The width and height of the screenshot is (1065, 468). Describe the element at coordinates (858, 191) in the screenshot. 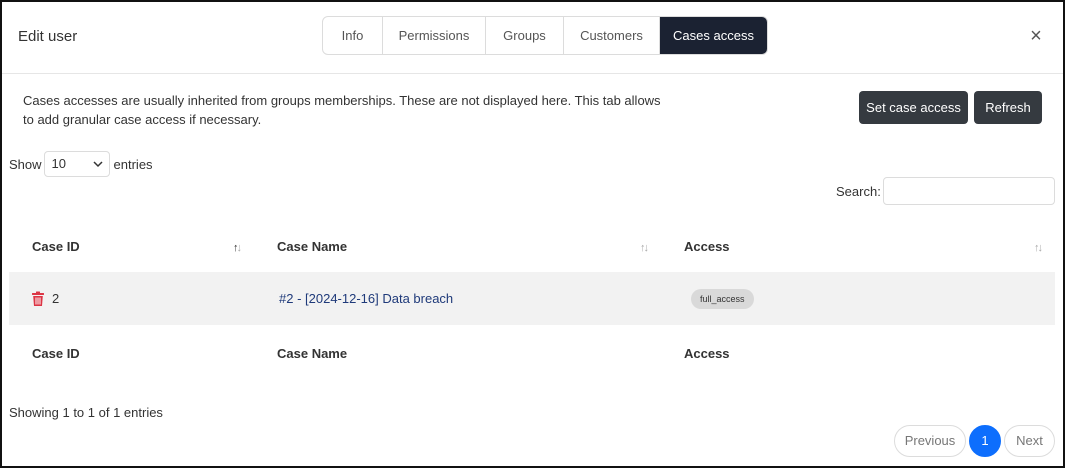

I see `search-label: Search:` at that location.